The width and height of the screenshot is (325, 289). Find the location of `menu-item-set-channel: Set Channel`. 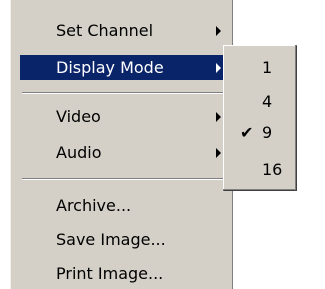

menu-item-set-channel: Set Channel is located at coordinates (126, 30).